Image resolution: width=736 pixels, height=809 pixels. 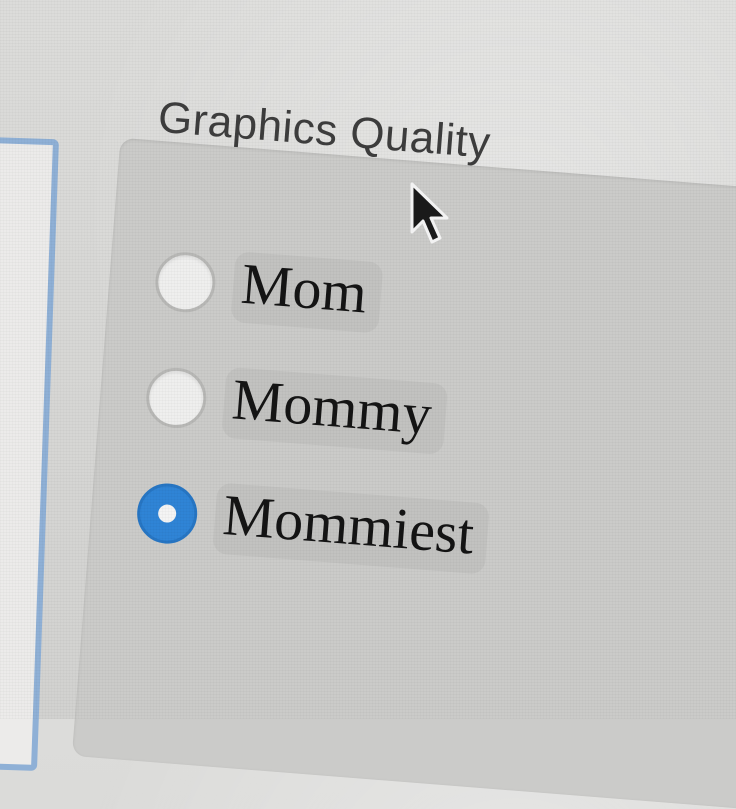 I want to click on radio-dot, so click(x=167, y=514).